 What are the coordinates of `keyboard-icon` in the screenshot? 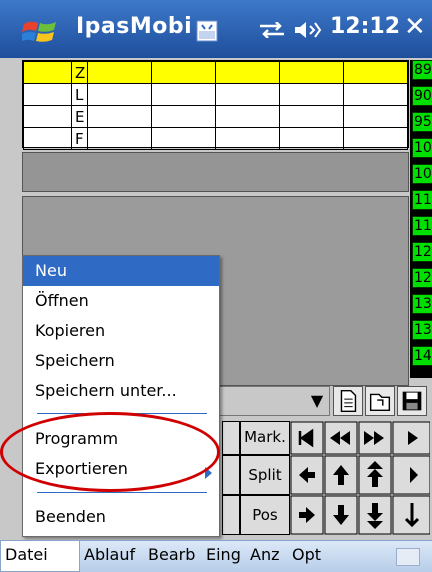 It's located at (408, 557).